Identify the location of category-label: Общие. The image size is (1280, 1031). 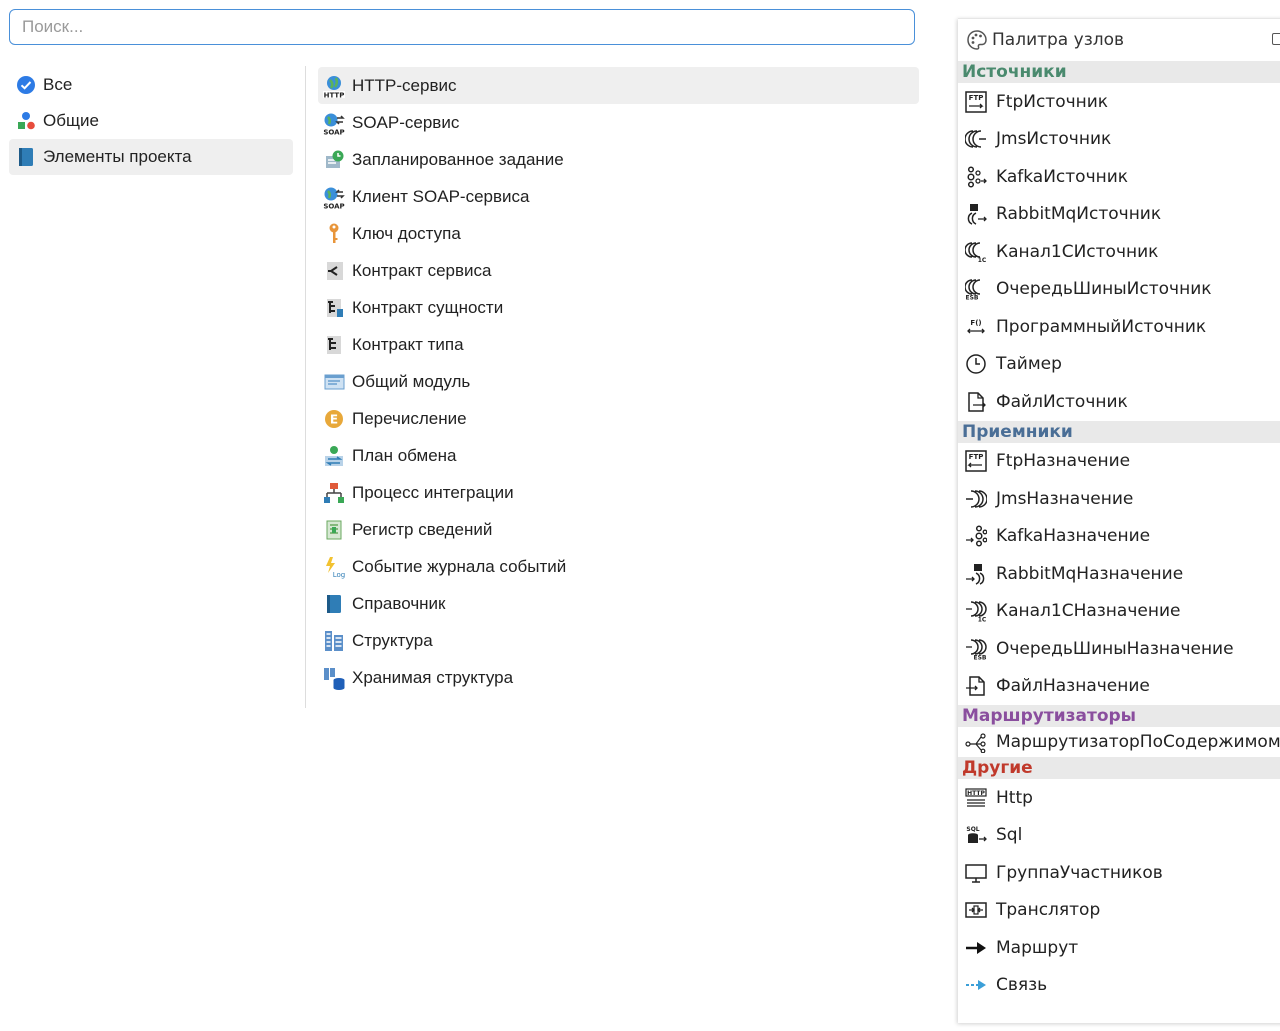
(71, 120).